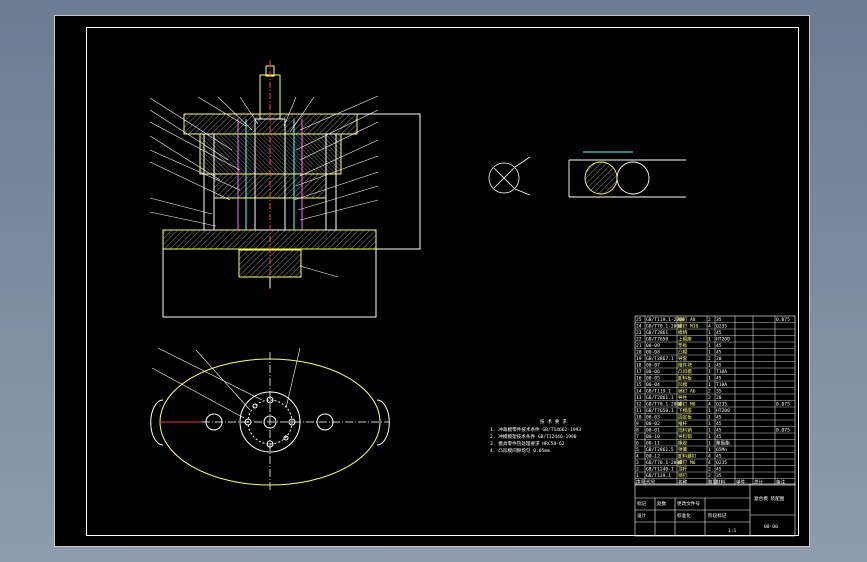  What do you see at coordinates (721, 327) in the screenshot?
I see `bom-cell: Q235` at bounding box center [721, 327].